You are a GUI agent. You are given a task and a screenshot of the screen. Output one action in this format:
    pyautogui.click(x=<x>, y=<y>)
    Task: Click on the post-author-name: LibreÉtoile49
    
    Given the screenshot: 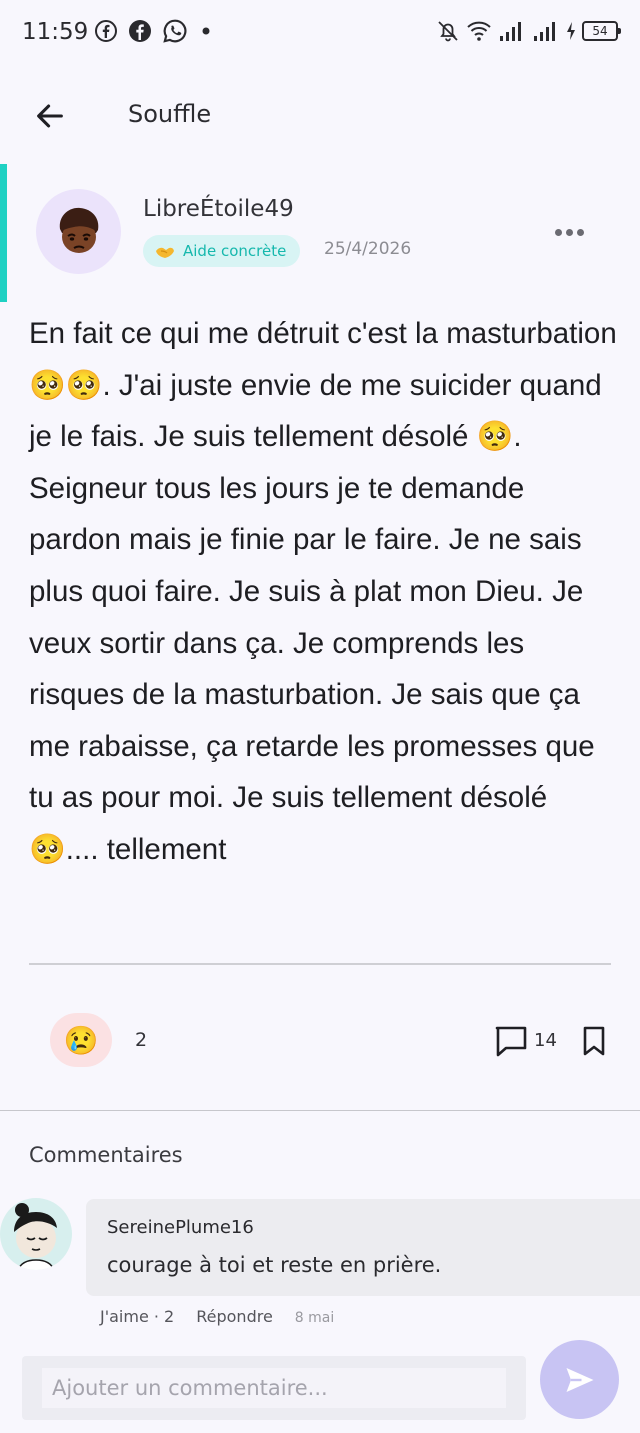 What is the action you would take?
    pyautogui.click(x=218, y=209)
    